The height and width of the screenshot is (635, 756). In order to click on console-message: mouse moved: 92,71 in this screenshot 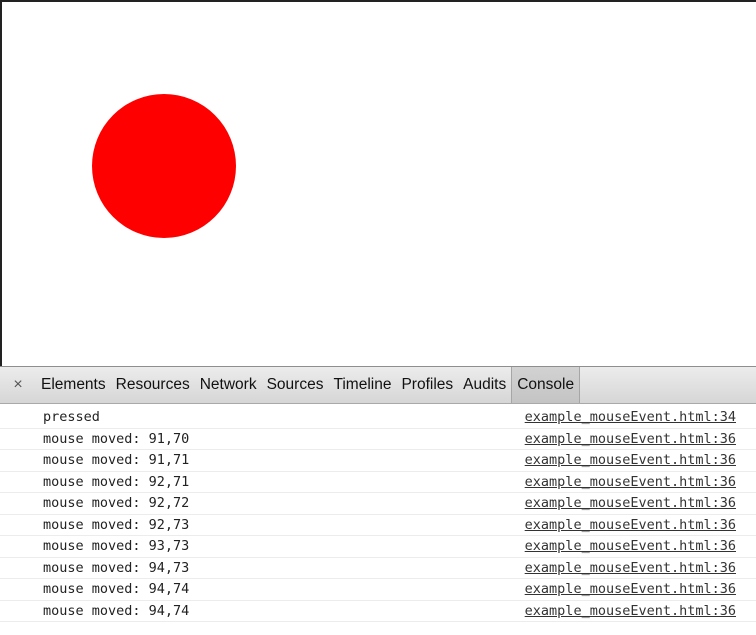, I will do `click(116, 481)`.